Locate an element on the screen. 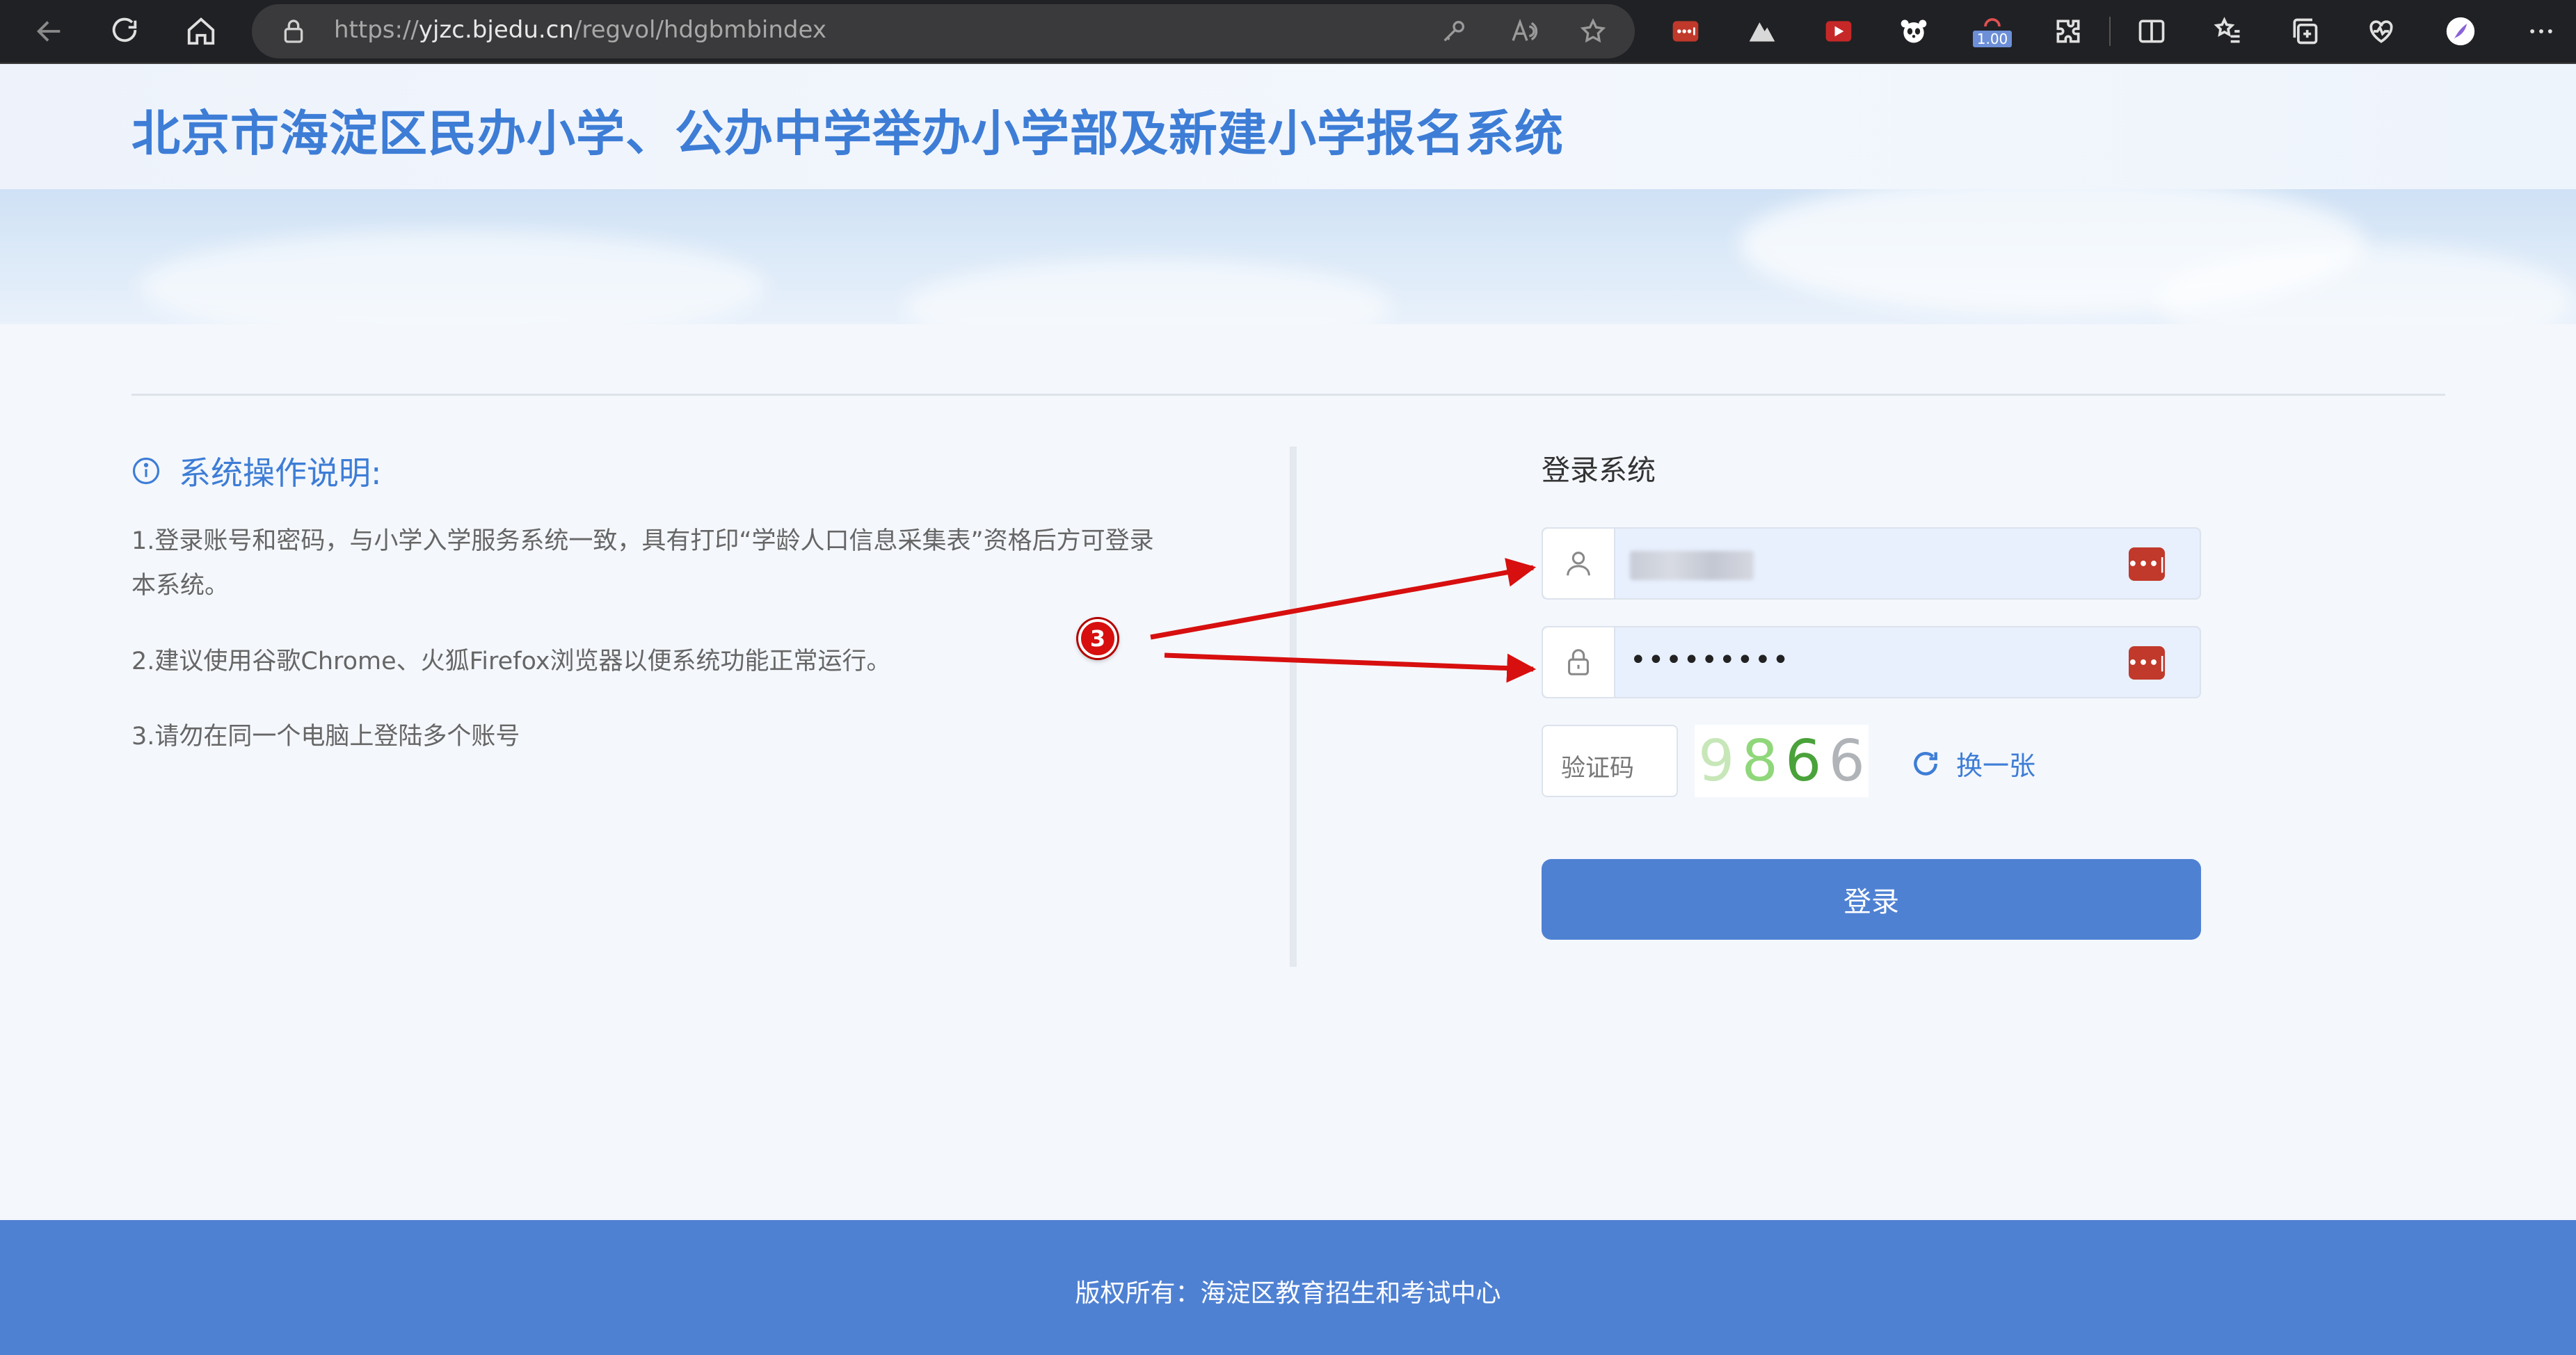  puzzle-icon is located at coordinates (2068, 31).